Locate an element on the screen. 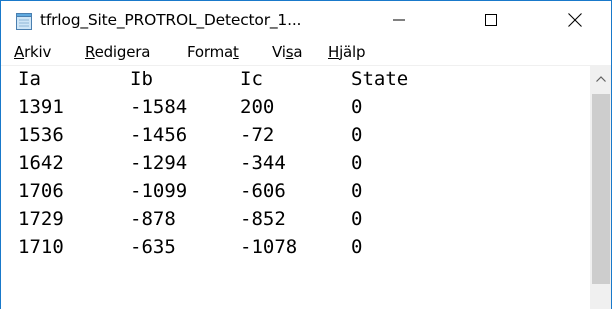 The width and height of the screenshot is (613, 309). header-ib: Ib is located at coordinates (141, 79).